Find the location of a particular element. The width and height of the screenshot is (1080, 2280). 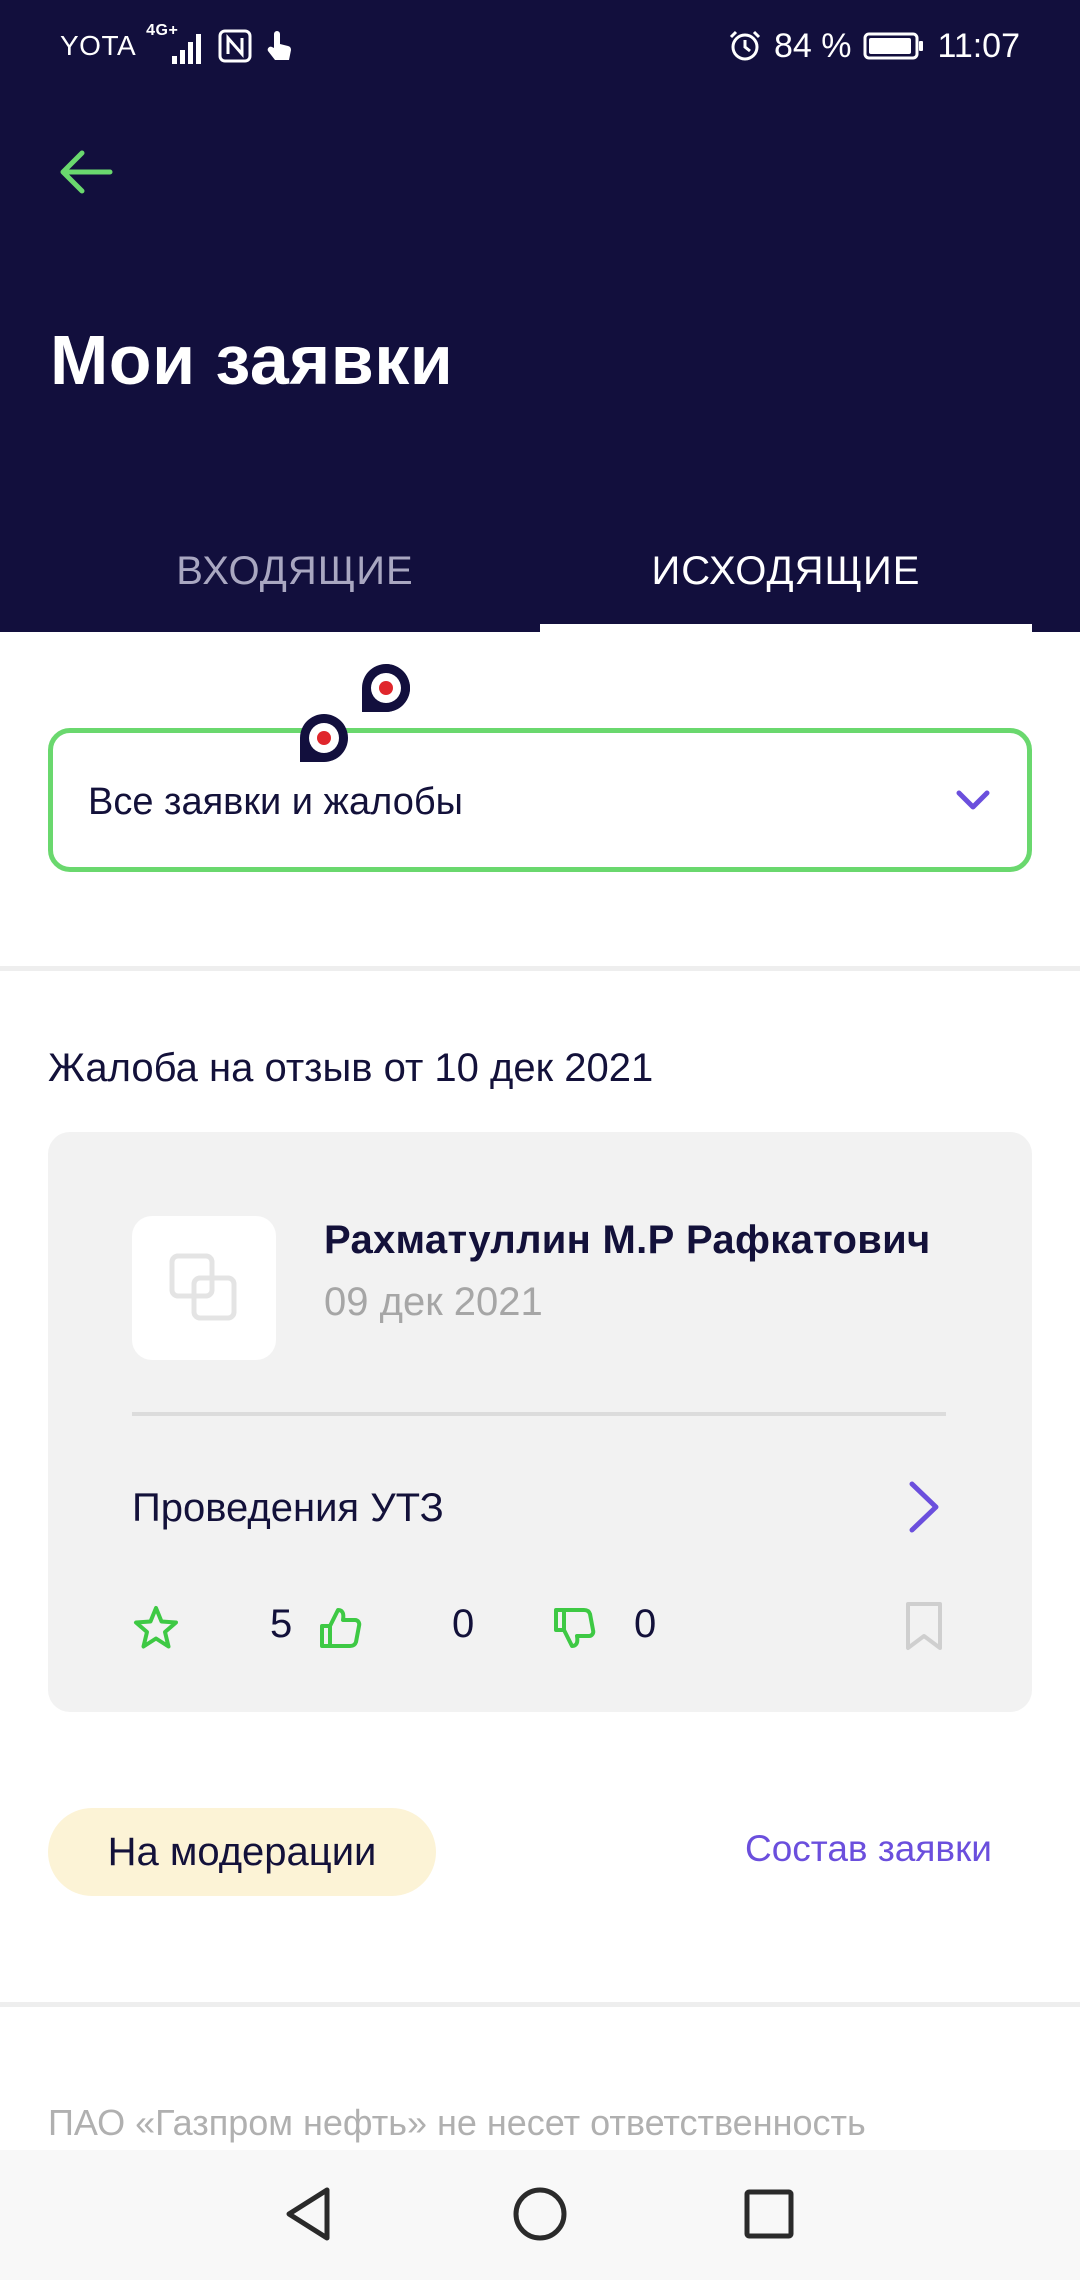

battery-icon is located at coordinates (894, 46).